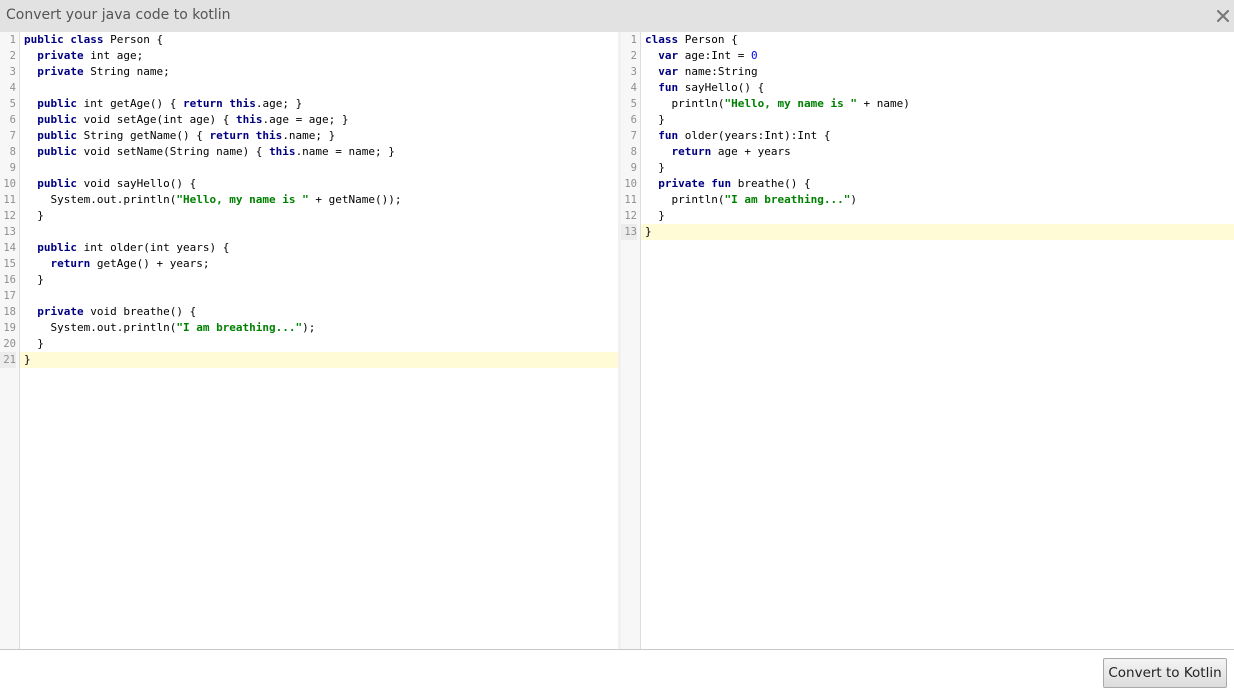 The height and width of the screenshot is (694, 1234). I want to click on kotlin-code-token: ), so click(853, 199).